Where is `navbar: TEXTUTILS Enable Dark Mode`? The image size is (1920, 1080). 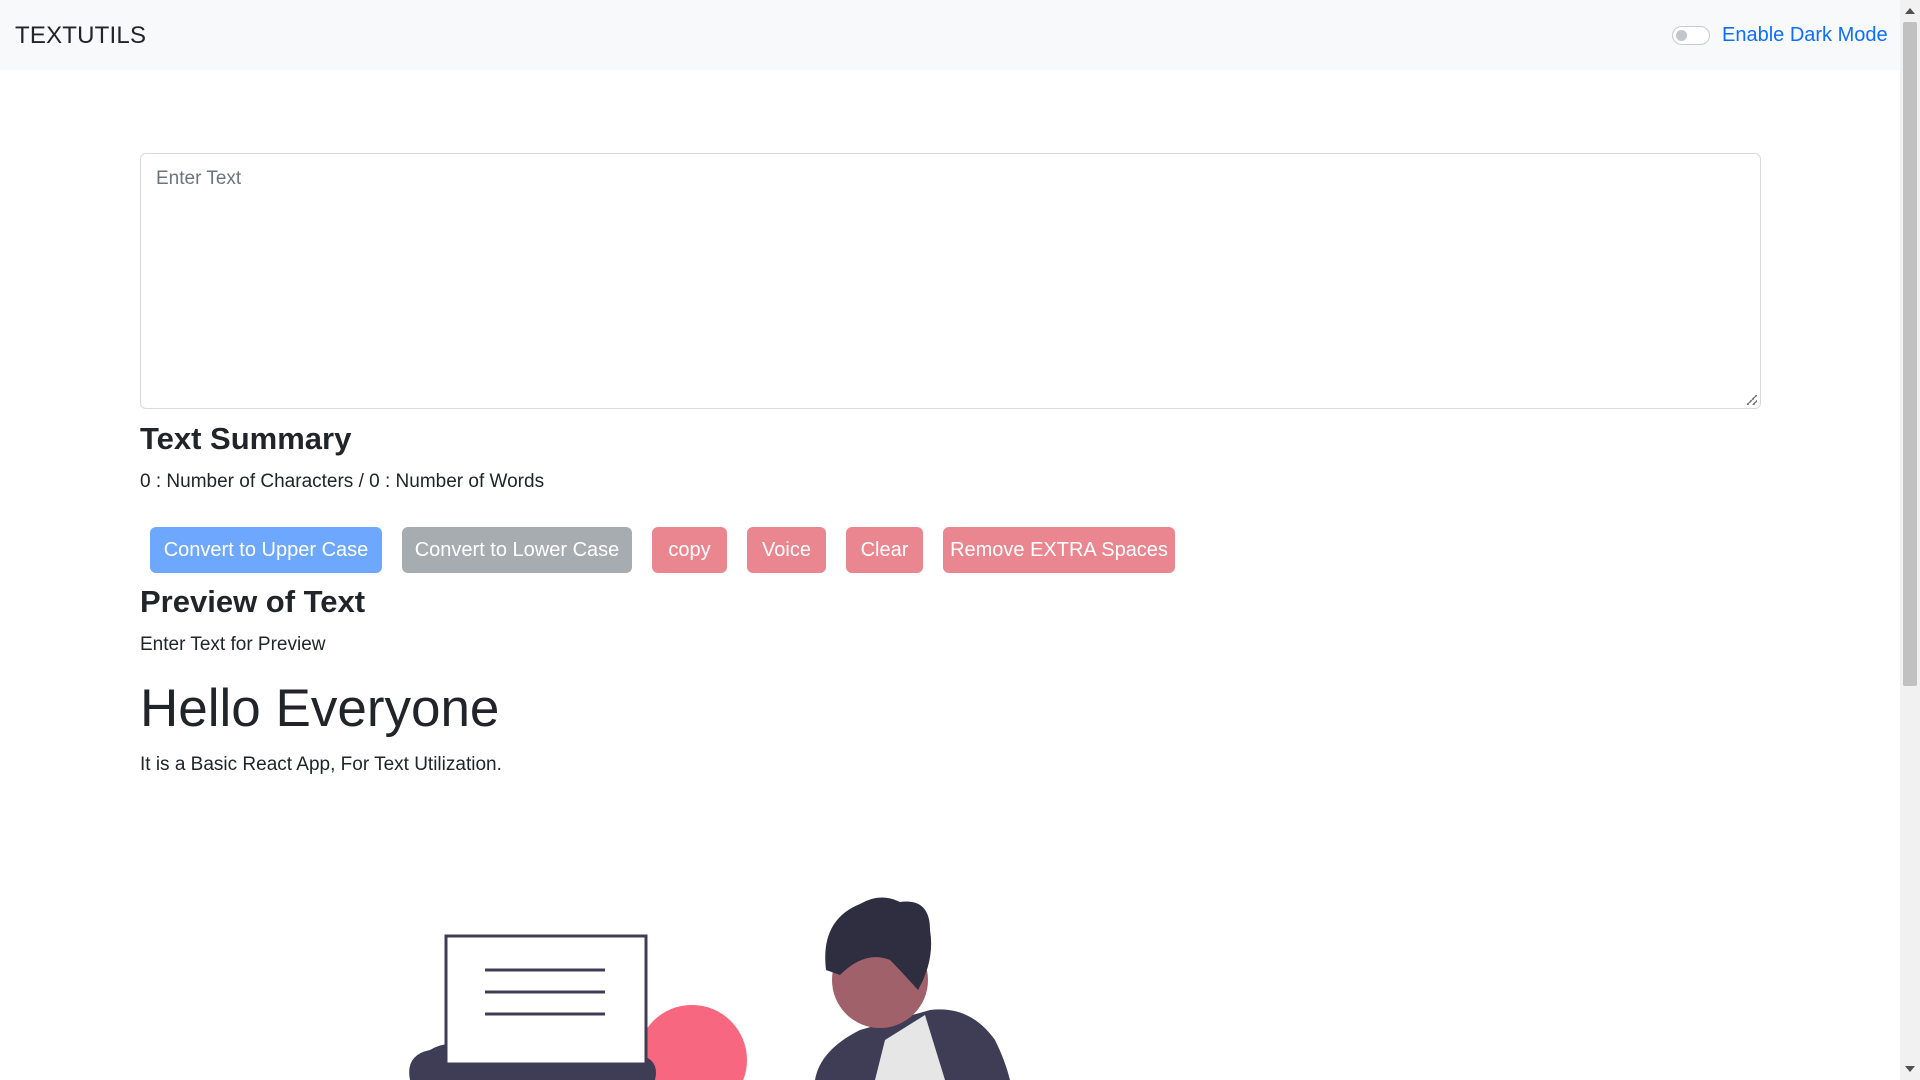 navbar: TEXTUTILS Enable Dark Mode is located at coordinates (950, 35).